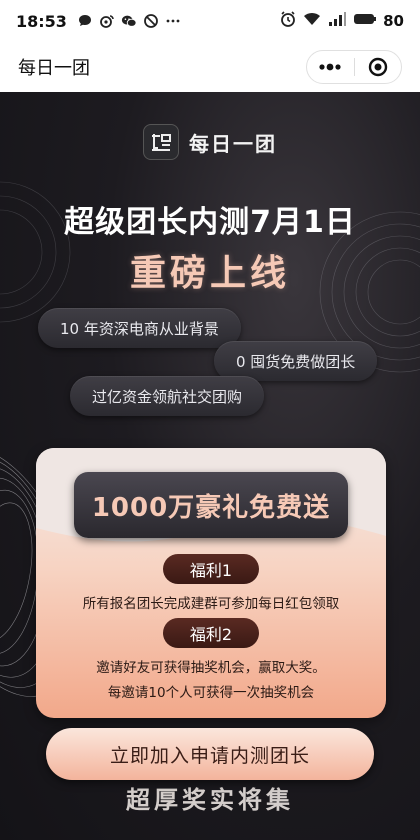 This screenshot has height=840, width=420. I want to click on mini-program-nav-bar: 每日一团, so click(210, 67).